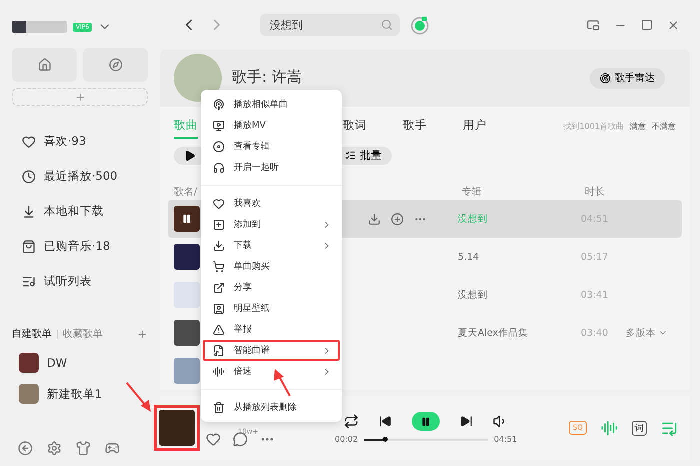 The image size is (700, 466). Describe the element at coordinates (219, 308) in the screenshot. I see `portrait-icon` at that location.